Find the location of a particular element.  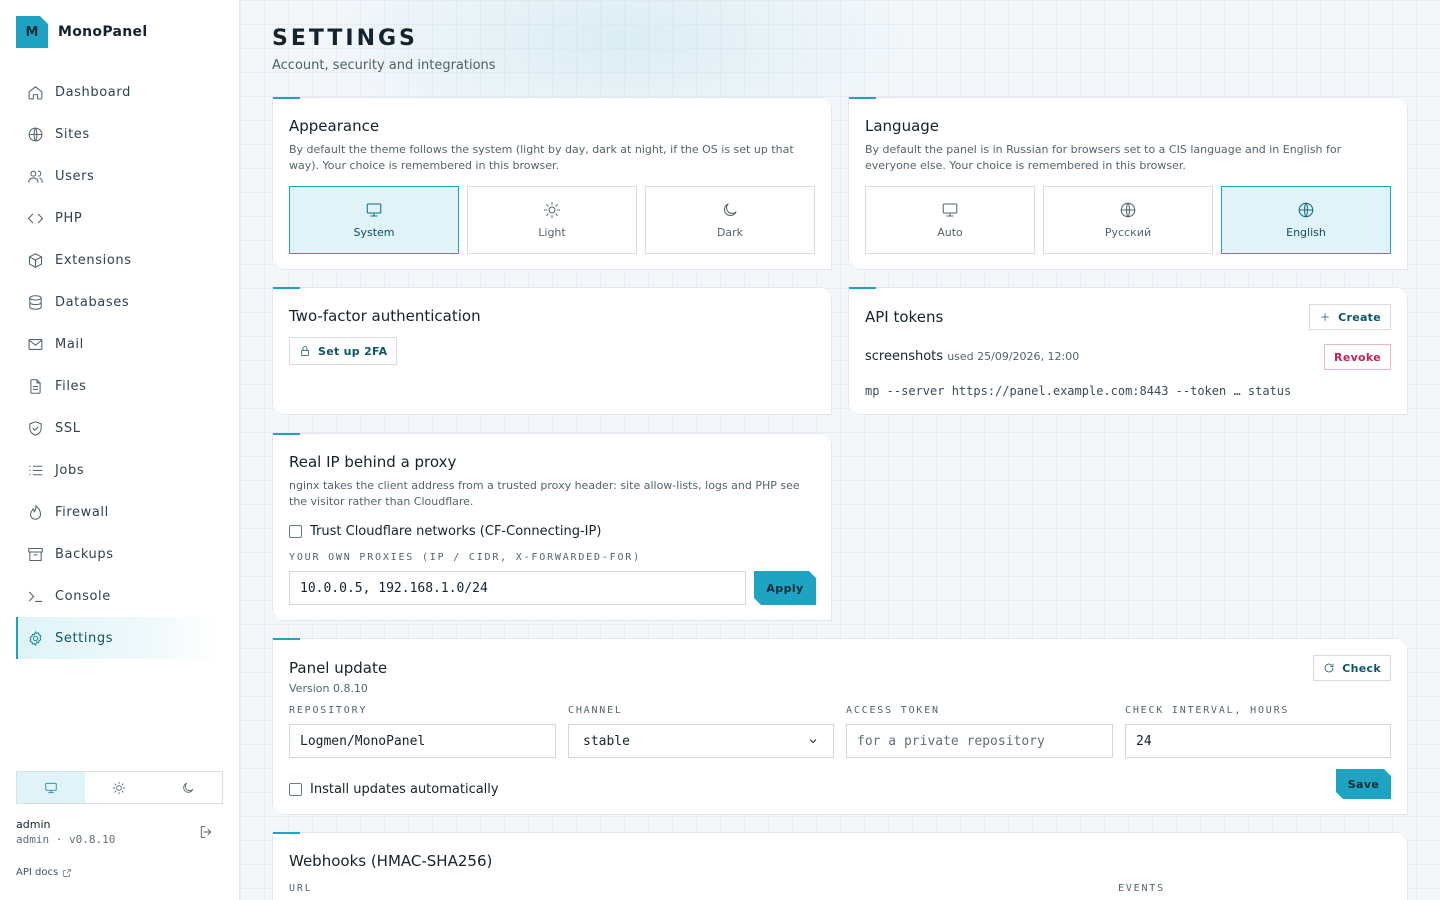

sidebar-item-dashboard: Dashboard is located at coordinates (119, 92).